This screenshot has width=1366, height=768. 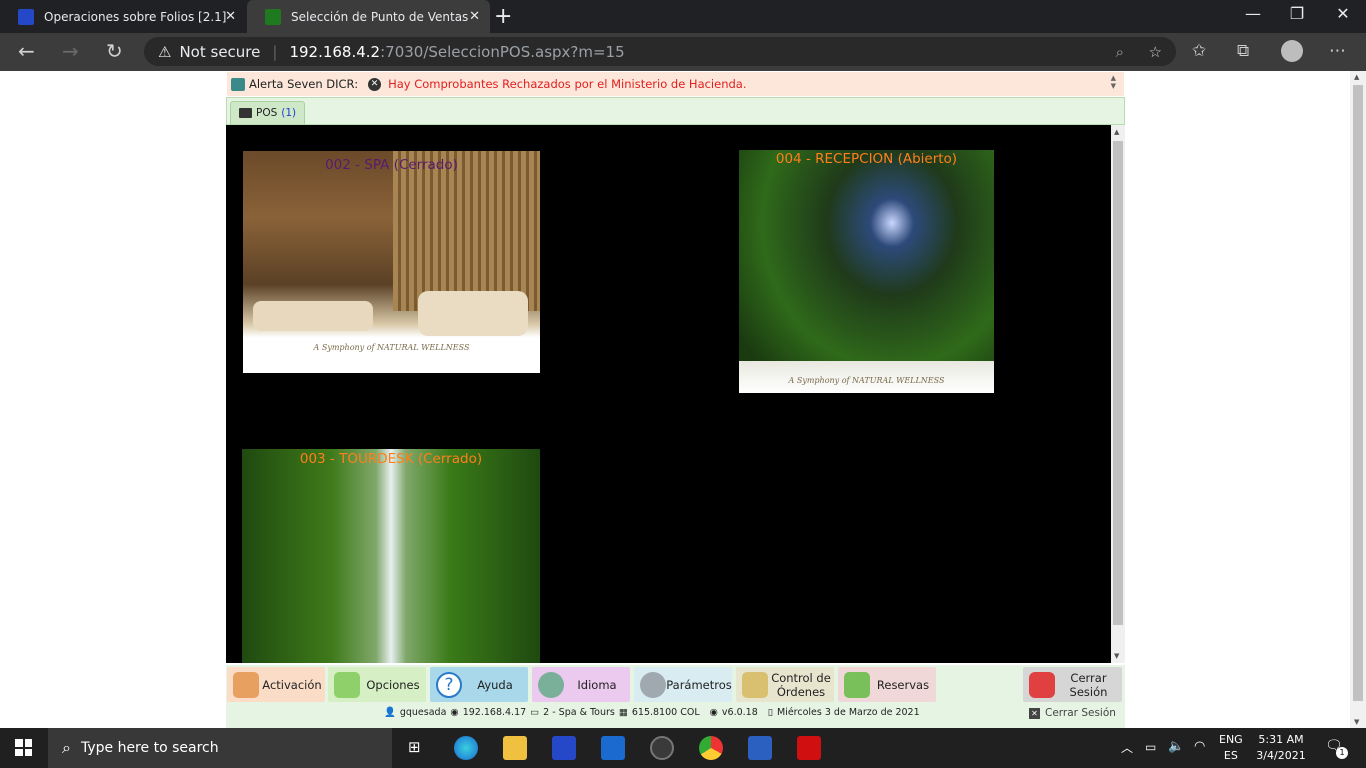 What do you see at coordinates (1281, 755) in the screenshot?
I see `clock-date: 3/4/2021` at bounding box center [1281, 755].